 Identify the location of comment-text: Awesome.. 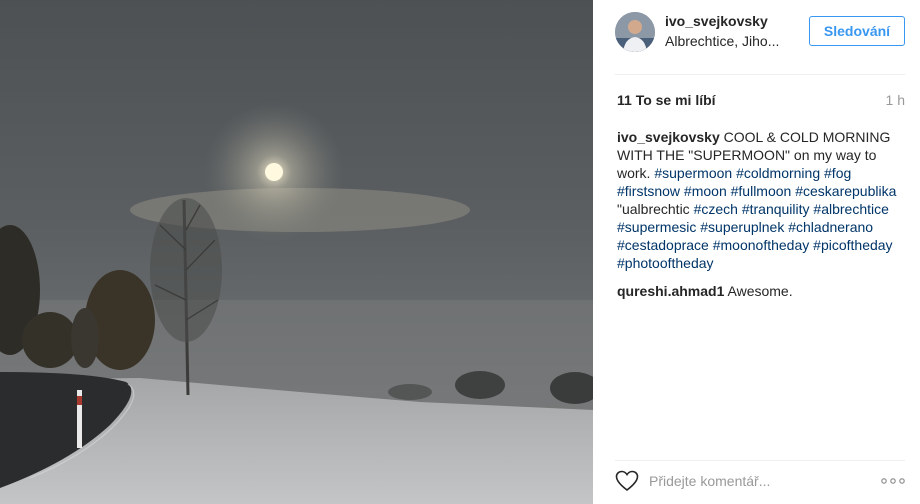
(760, 291).